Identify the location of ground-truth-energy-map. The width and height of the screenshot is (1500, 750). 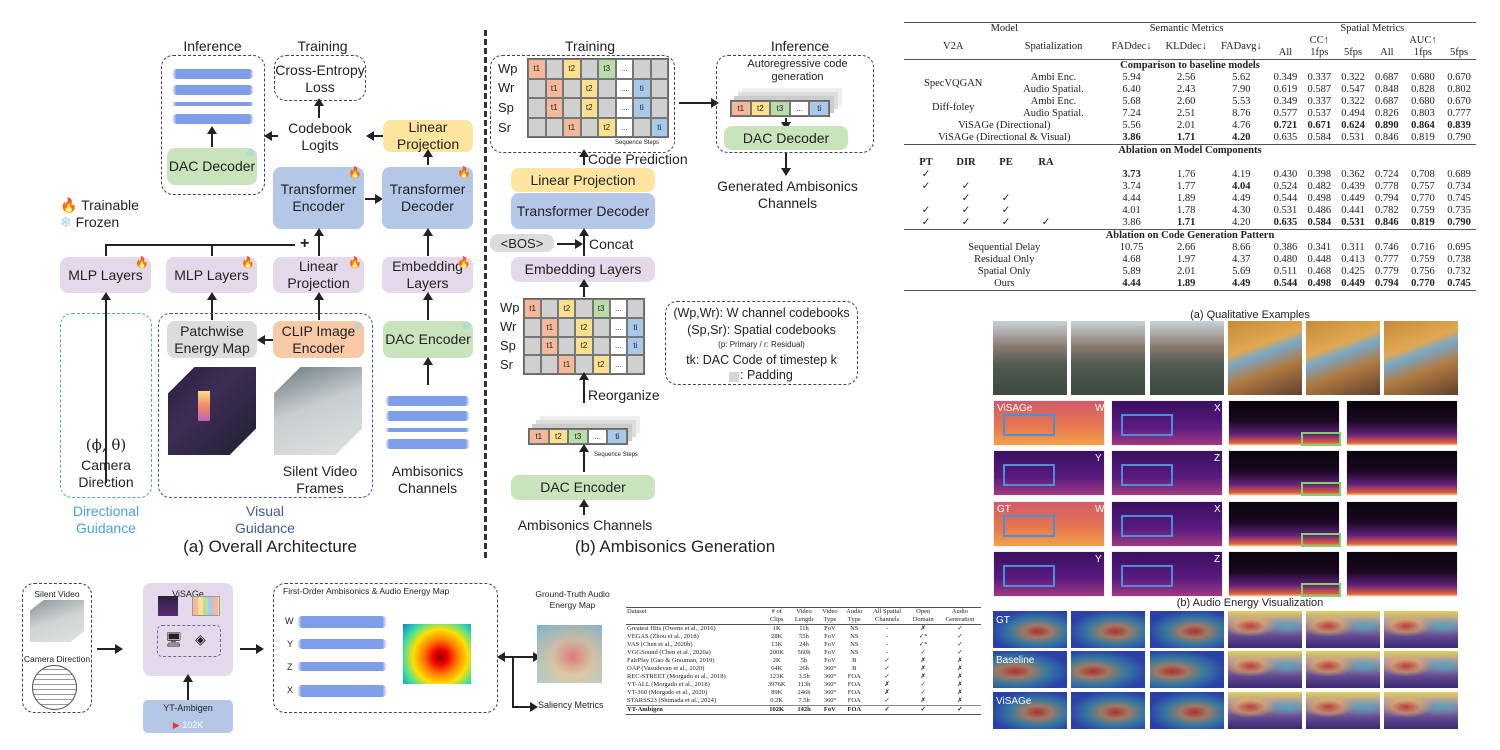
(569, 654).